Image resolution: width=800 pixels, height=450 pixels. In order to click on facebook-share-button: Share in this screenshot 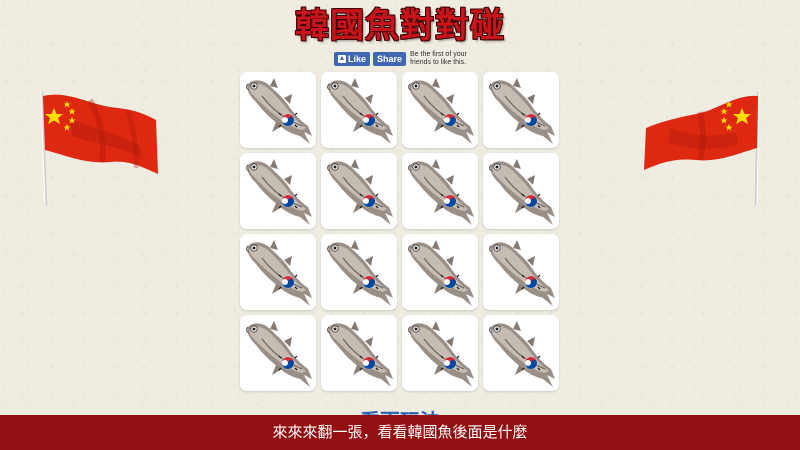, I will do `click(390, 59)`.